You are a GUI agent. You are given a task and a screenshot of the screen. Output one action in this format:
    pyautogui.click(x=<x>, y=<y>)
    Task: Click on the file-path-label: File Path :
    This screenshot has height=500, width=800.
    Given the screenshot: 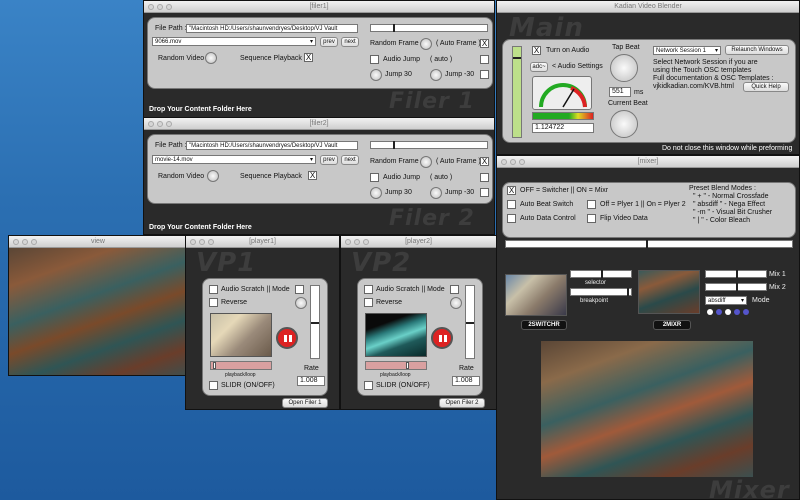 What is the action you would take?
    pyautogui.click(x=171, y=145)
    